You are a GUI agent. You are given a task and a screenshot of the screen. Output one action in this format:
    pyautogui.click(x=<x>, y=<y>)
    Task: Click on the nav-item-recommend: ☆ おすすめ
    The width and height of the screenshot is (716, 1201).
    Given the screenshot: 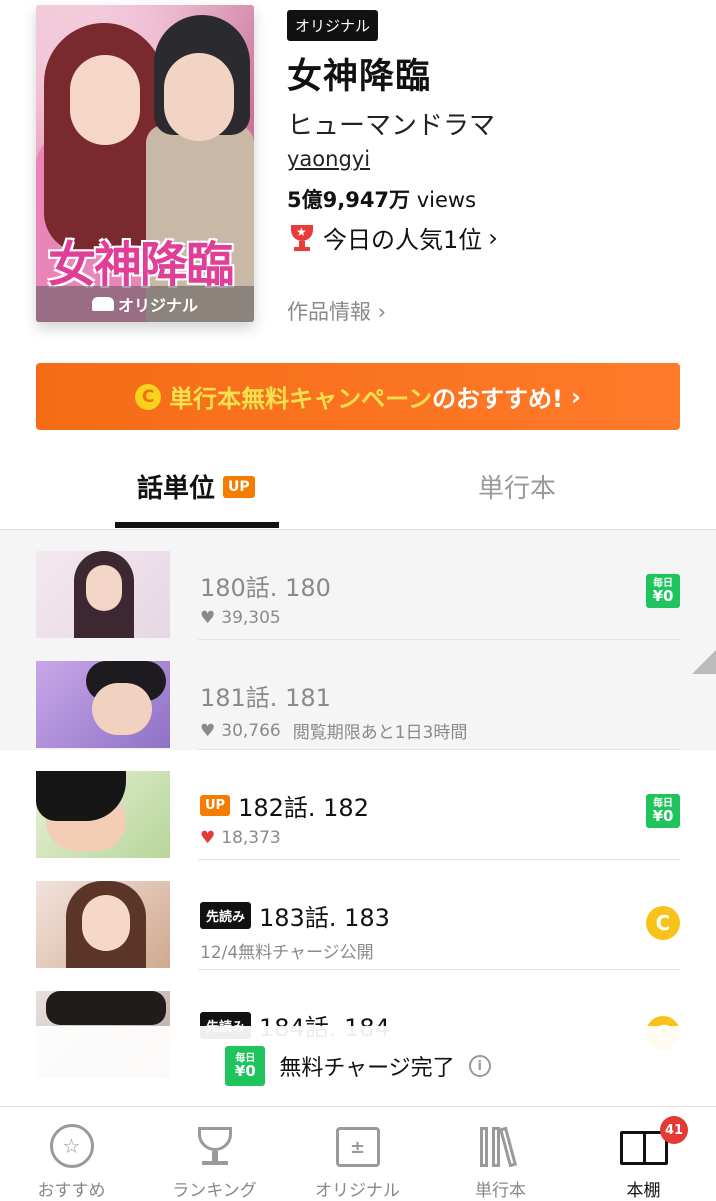 What is the action you would take?
    pyautogui.click(x=71, y=1154)
    